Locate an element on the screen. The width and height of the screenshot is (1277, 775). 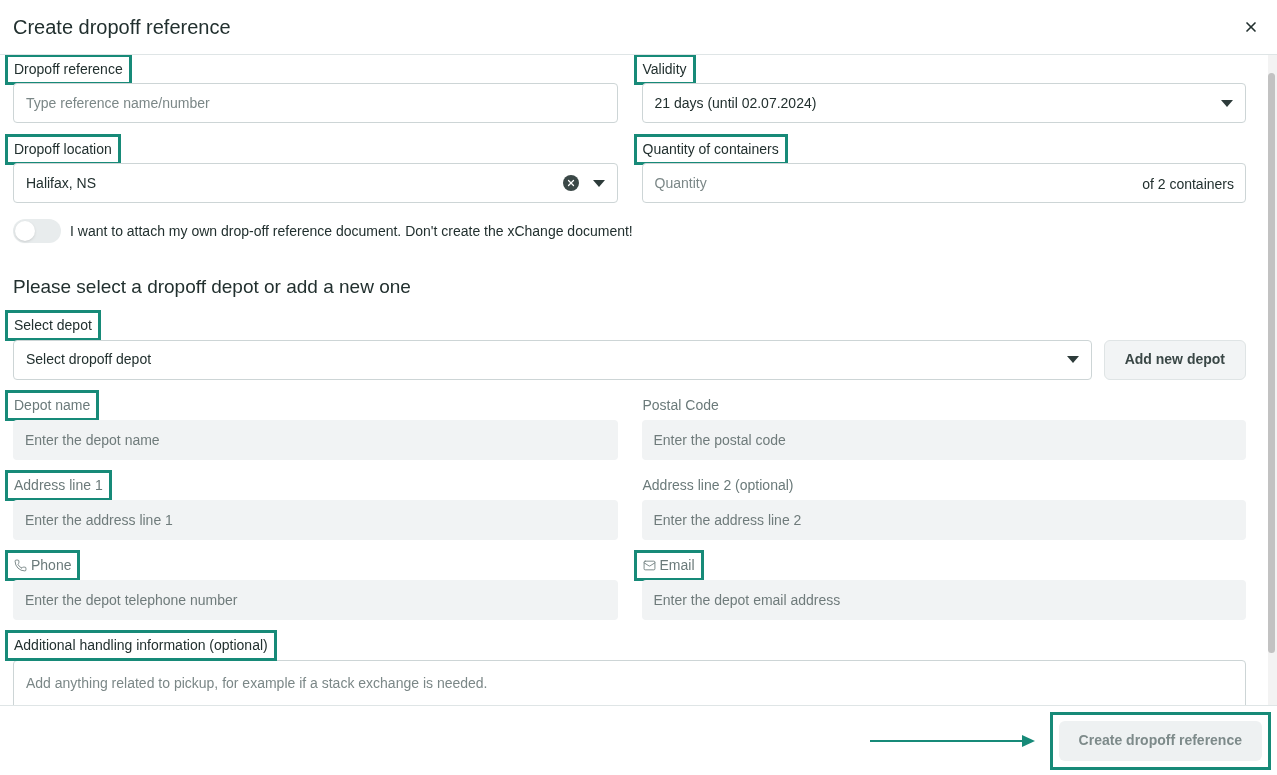
field-label: Select depot is located at coordinates (53, 325).